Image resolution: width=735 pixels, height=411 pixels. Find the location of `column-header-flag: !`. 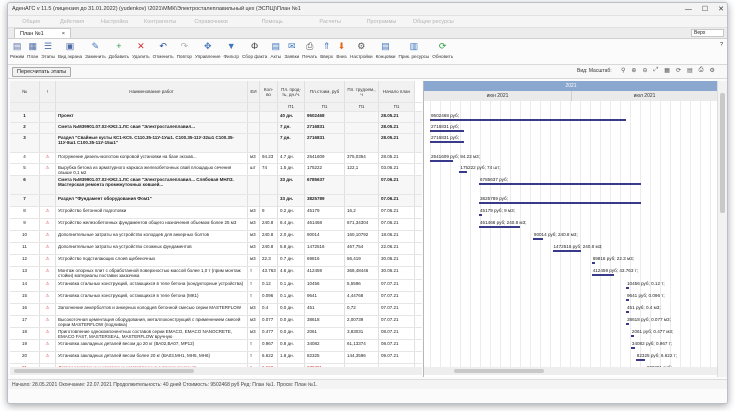

column-header-flag: ! is located at coordinates (48, 91).